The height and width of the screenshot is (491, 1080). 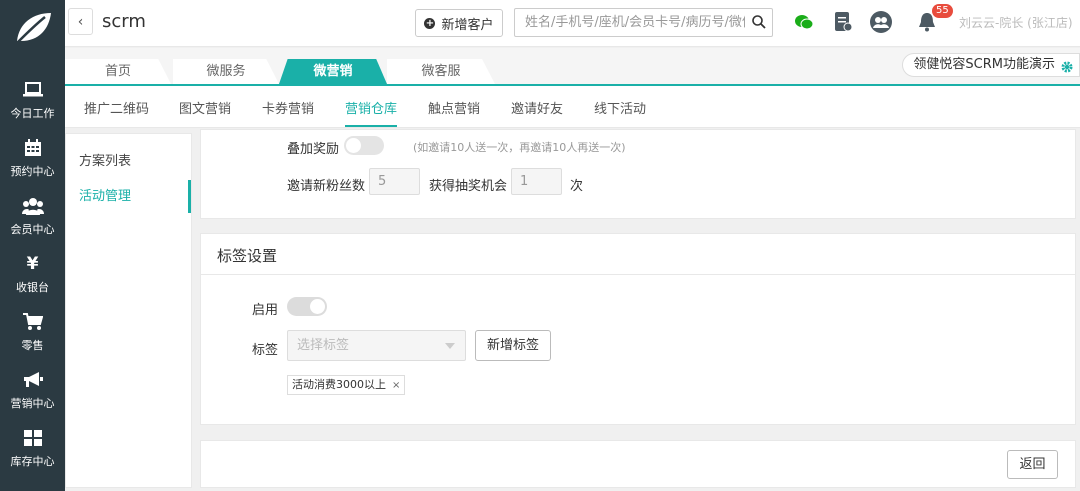 I want to click on search-icon, so click(x=759, y=24).